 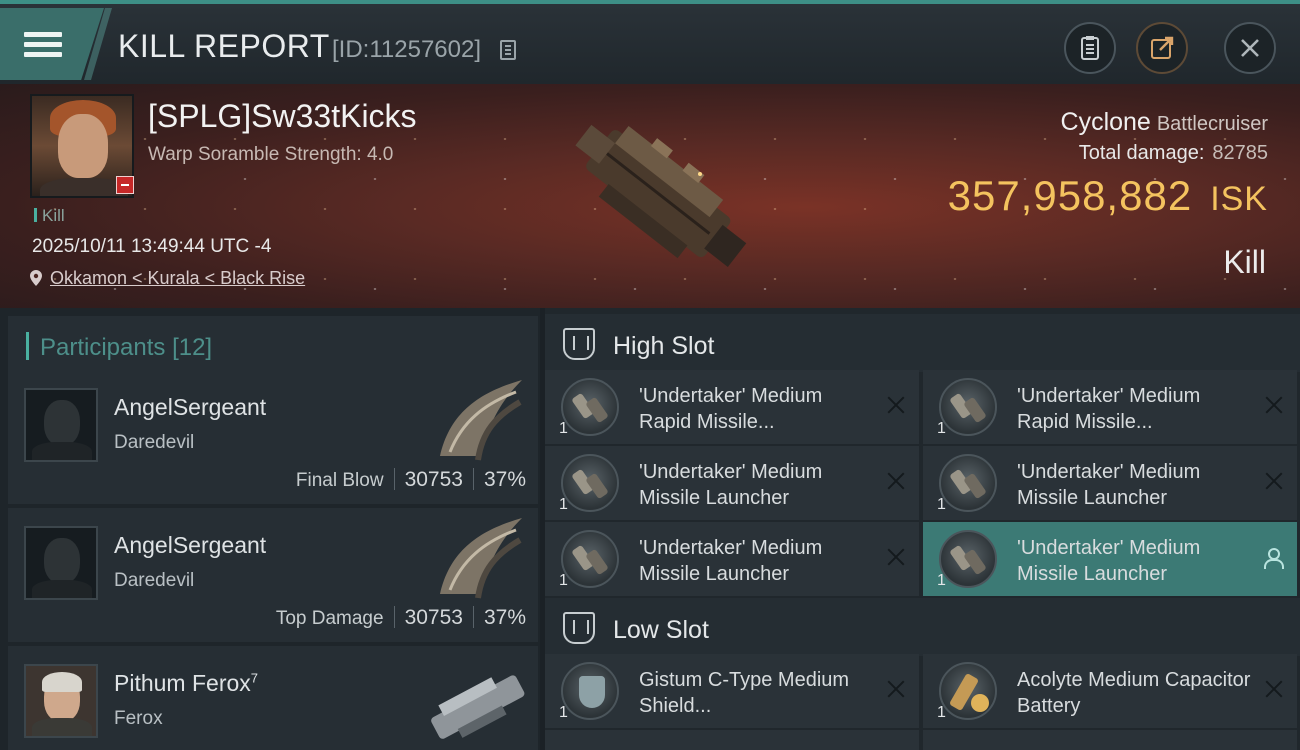 I want to click on report-id: [ID:11257602], so click(x=407, y=49).